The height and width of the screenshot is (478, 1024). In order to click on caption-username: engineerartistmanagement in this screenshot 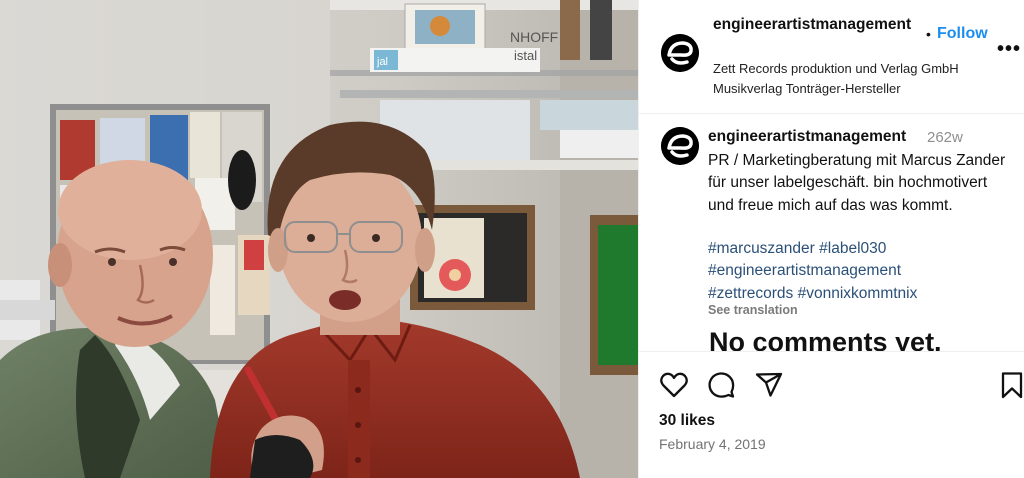, I will do `click(807, 137)`.